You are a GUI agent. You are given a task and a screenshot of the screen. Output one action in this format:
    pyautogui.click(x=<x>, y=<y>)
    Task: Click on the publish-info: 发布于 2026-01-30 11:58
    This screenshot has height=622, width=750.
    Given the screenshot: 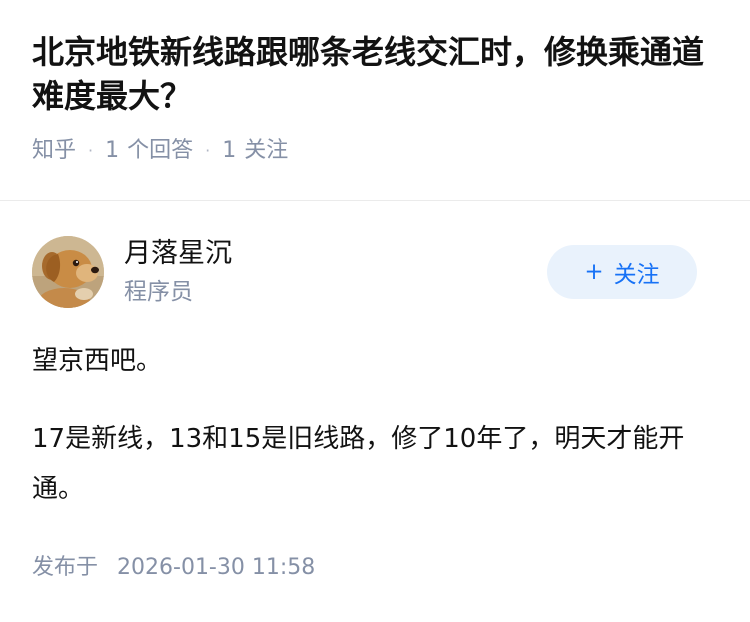 What is the action you would take?
    pyautogui.click(x=173, y=568)
    